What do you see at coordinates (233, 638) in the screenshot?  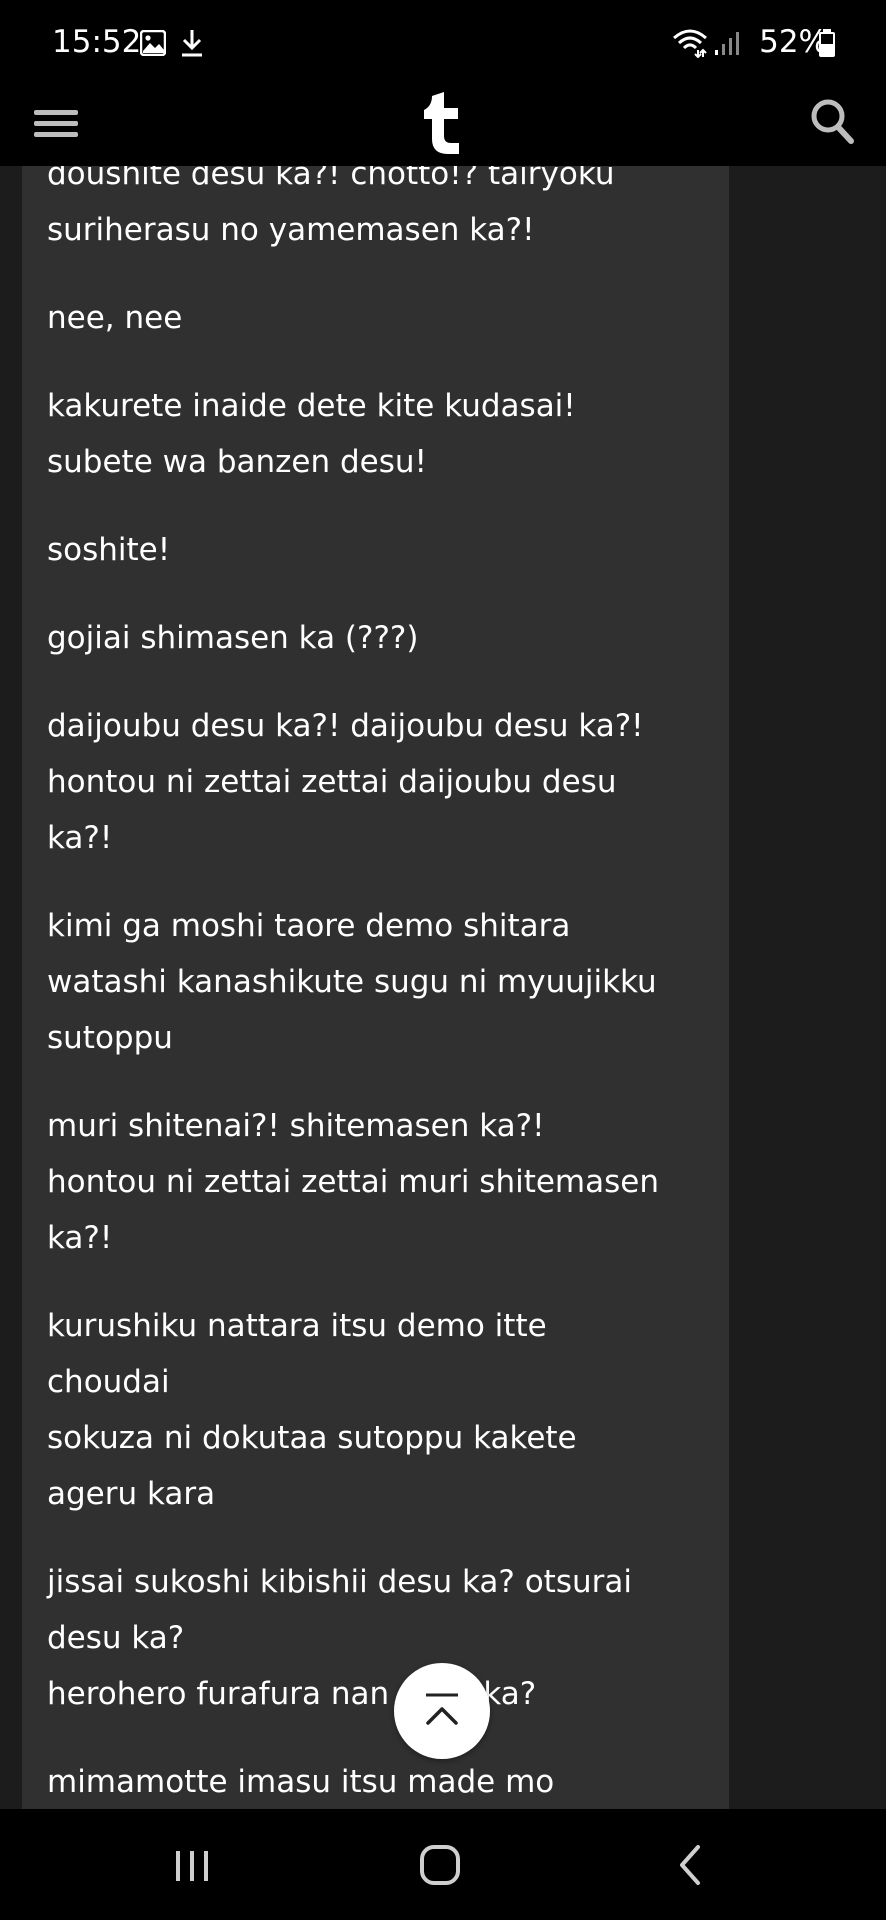 I see `post-paragraph: gojiai shimasen ka (???)` at bounding box center [233, 638].